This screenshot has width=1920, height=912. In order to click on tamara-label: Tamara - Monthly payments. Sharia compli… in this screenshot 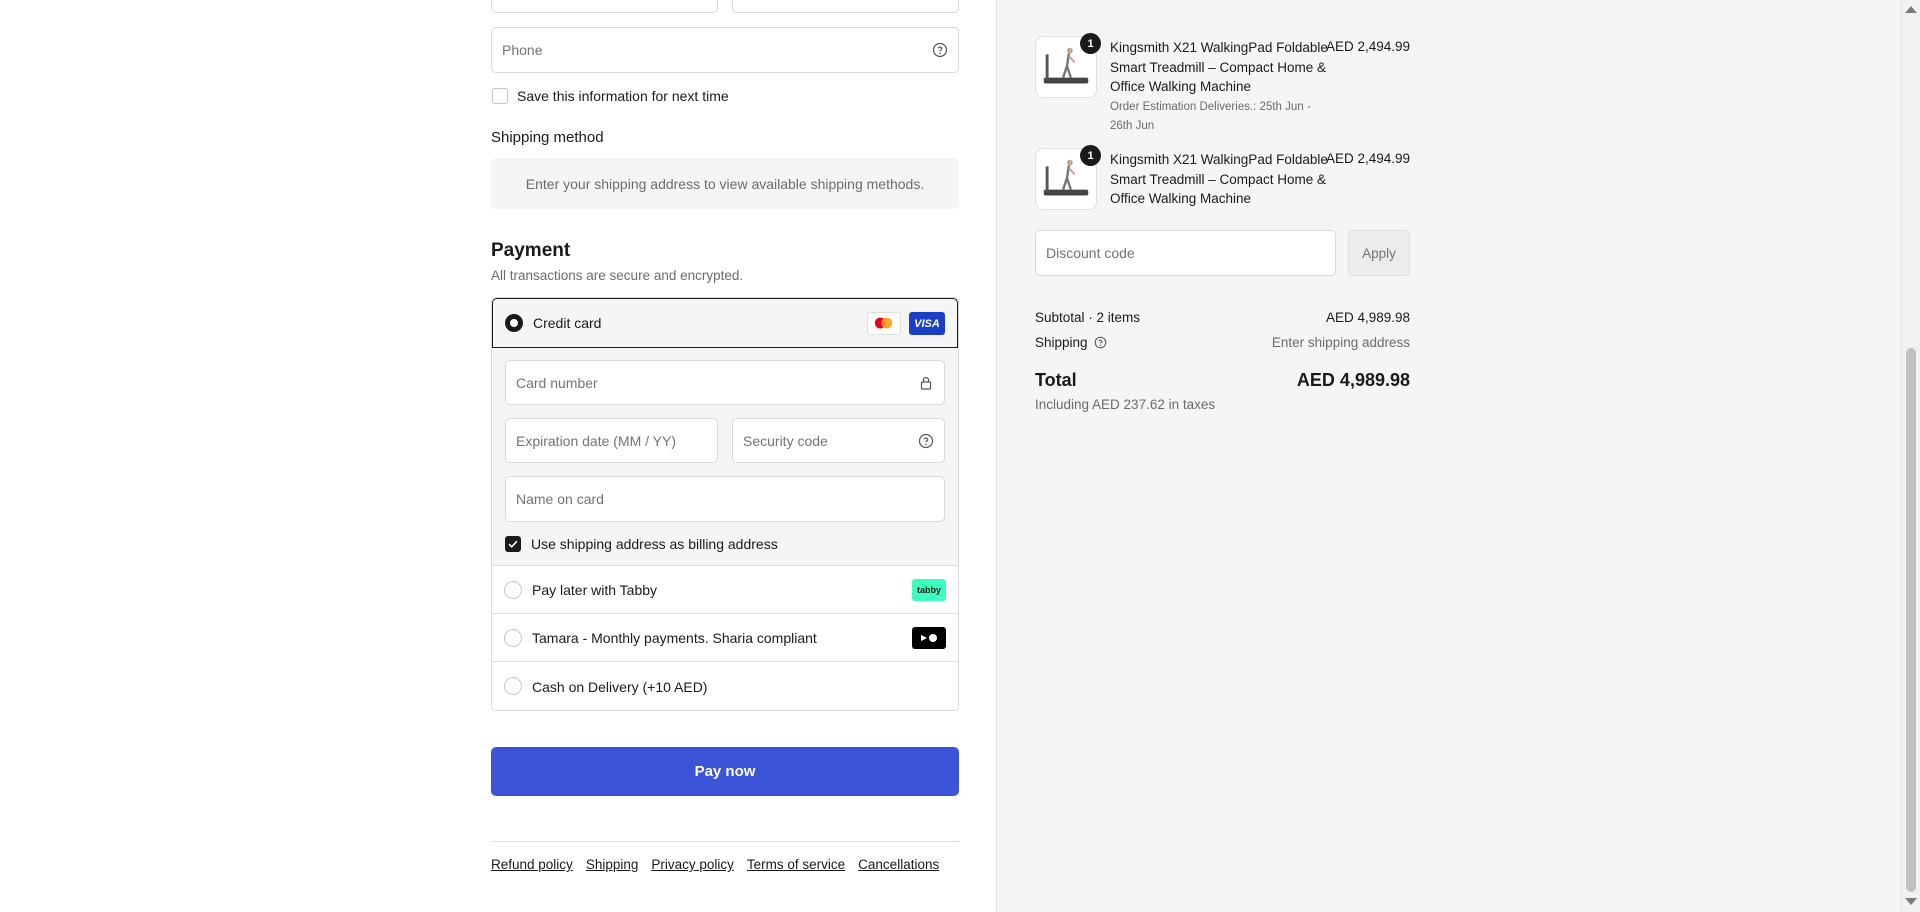, I will do `click(674, 637)`.